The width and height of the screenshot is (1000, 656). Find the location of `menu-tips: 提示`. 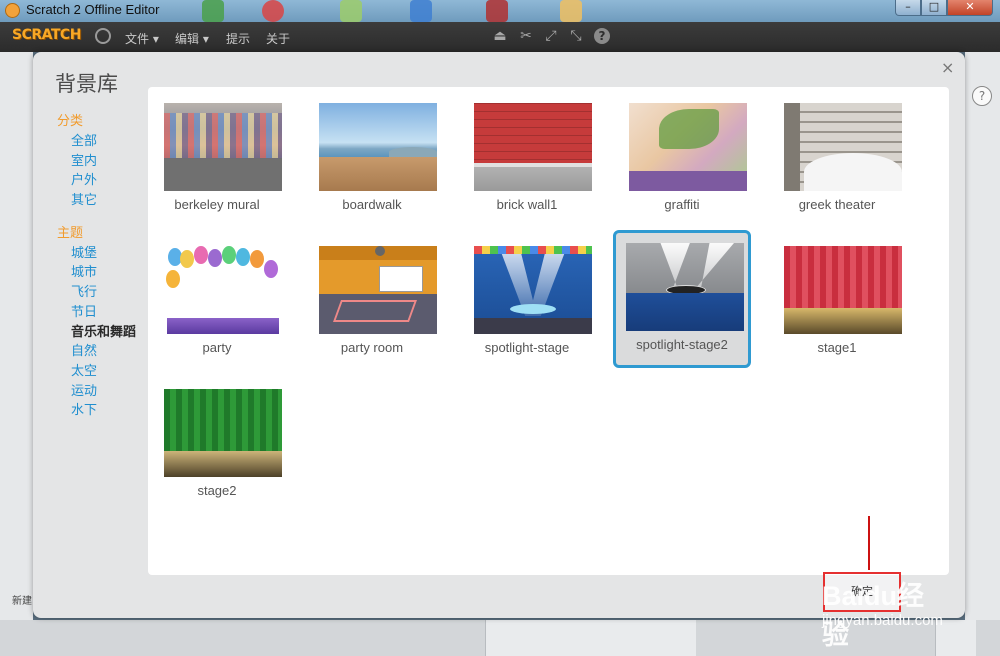

menu-tips: 提示 is located at coordinates (238, 38).